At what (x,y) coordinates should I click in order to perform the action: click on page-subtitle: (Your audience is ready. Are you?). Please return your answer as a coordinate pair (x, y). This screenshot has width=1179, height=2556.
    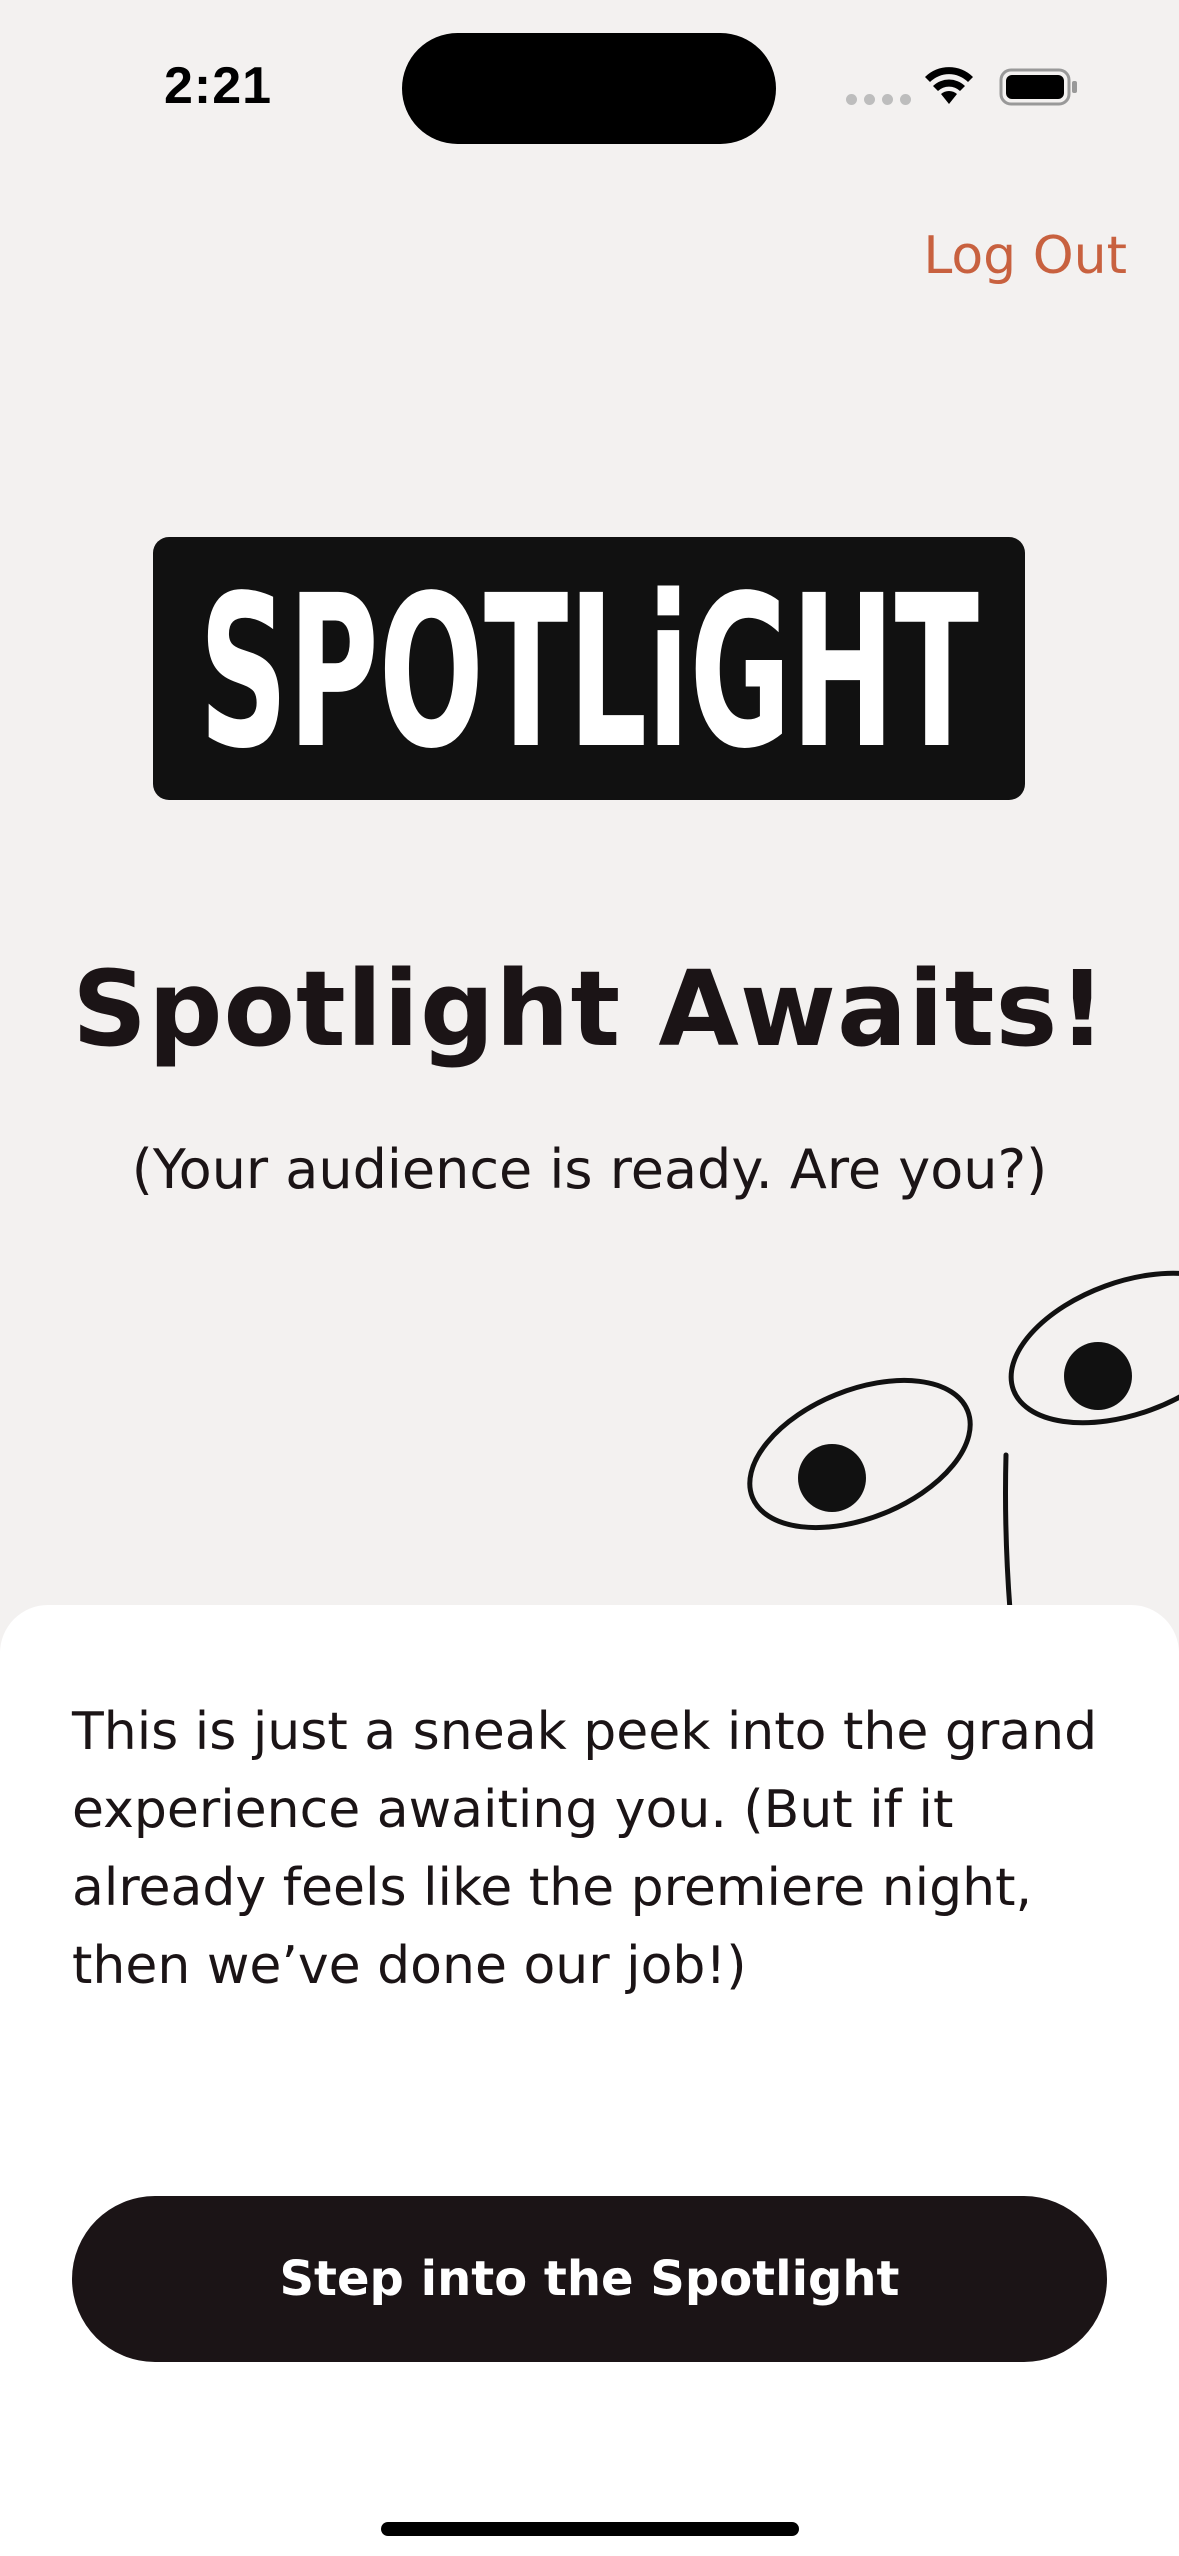
    Looking at the image, I should click on (589, 1169).